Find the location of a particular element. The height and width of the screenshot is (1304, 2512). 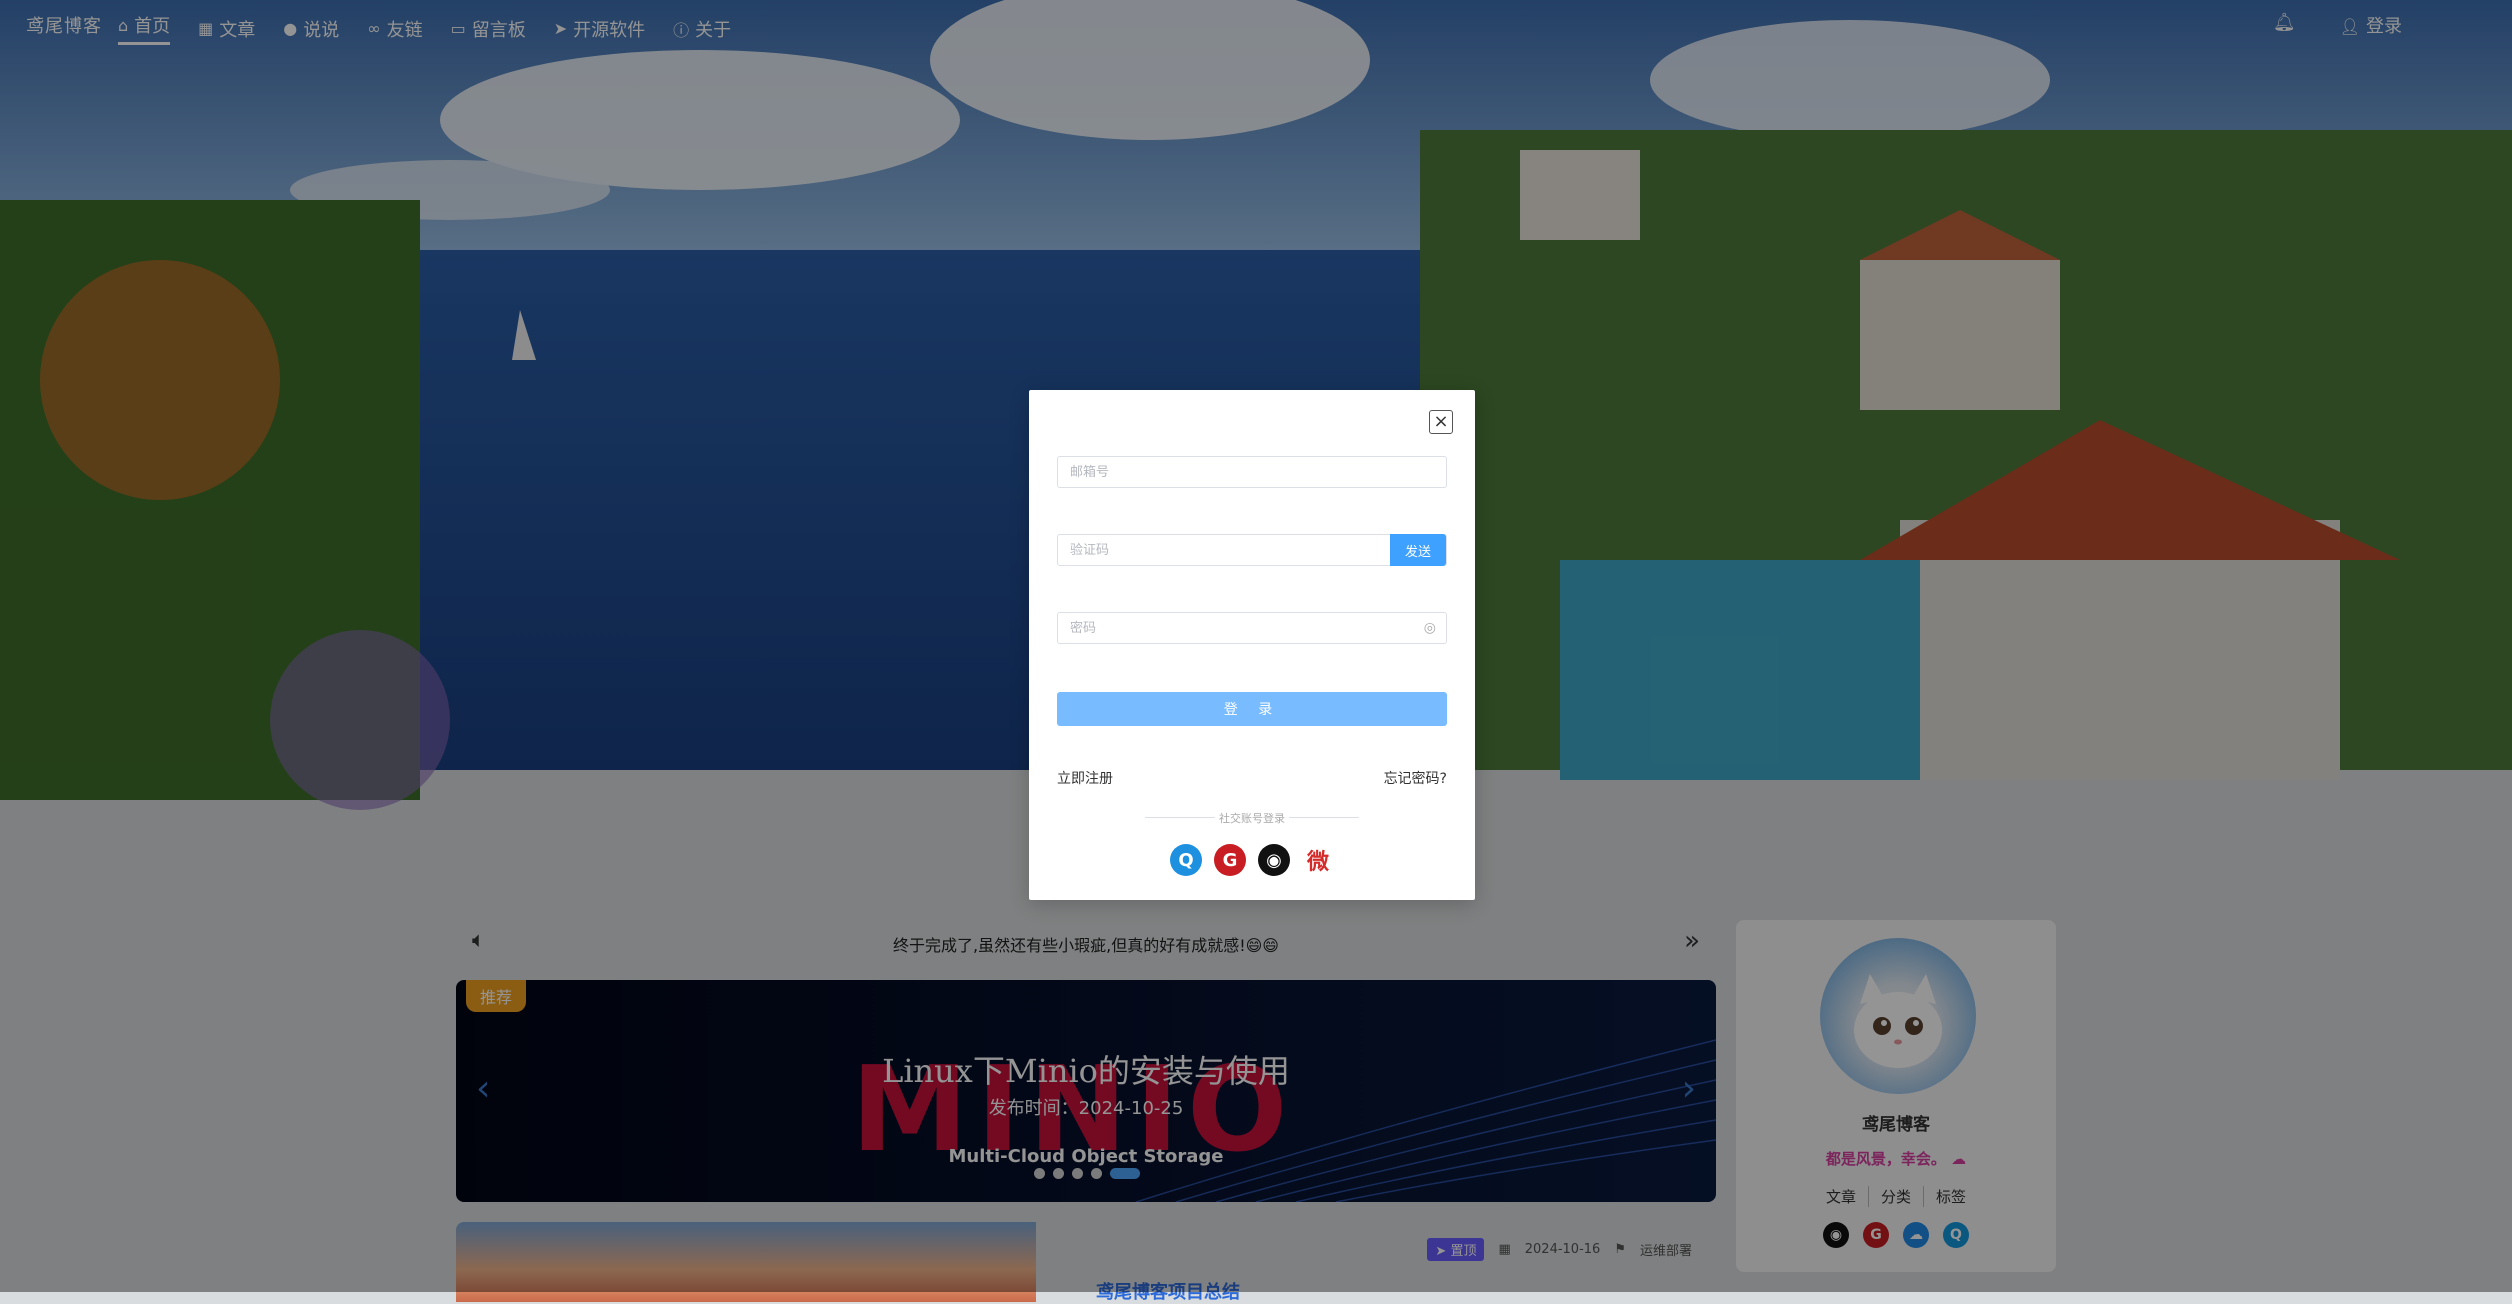

code-input is located at coordinates (1225, 550).